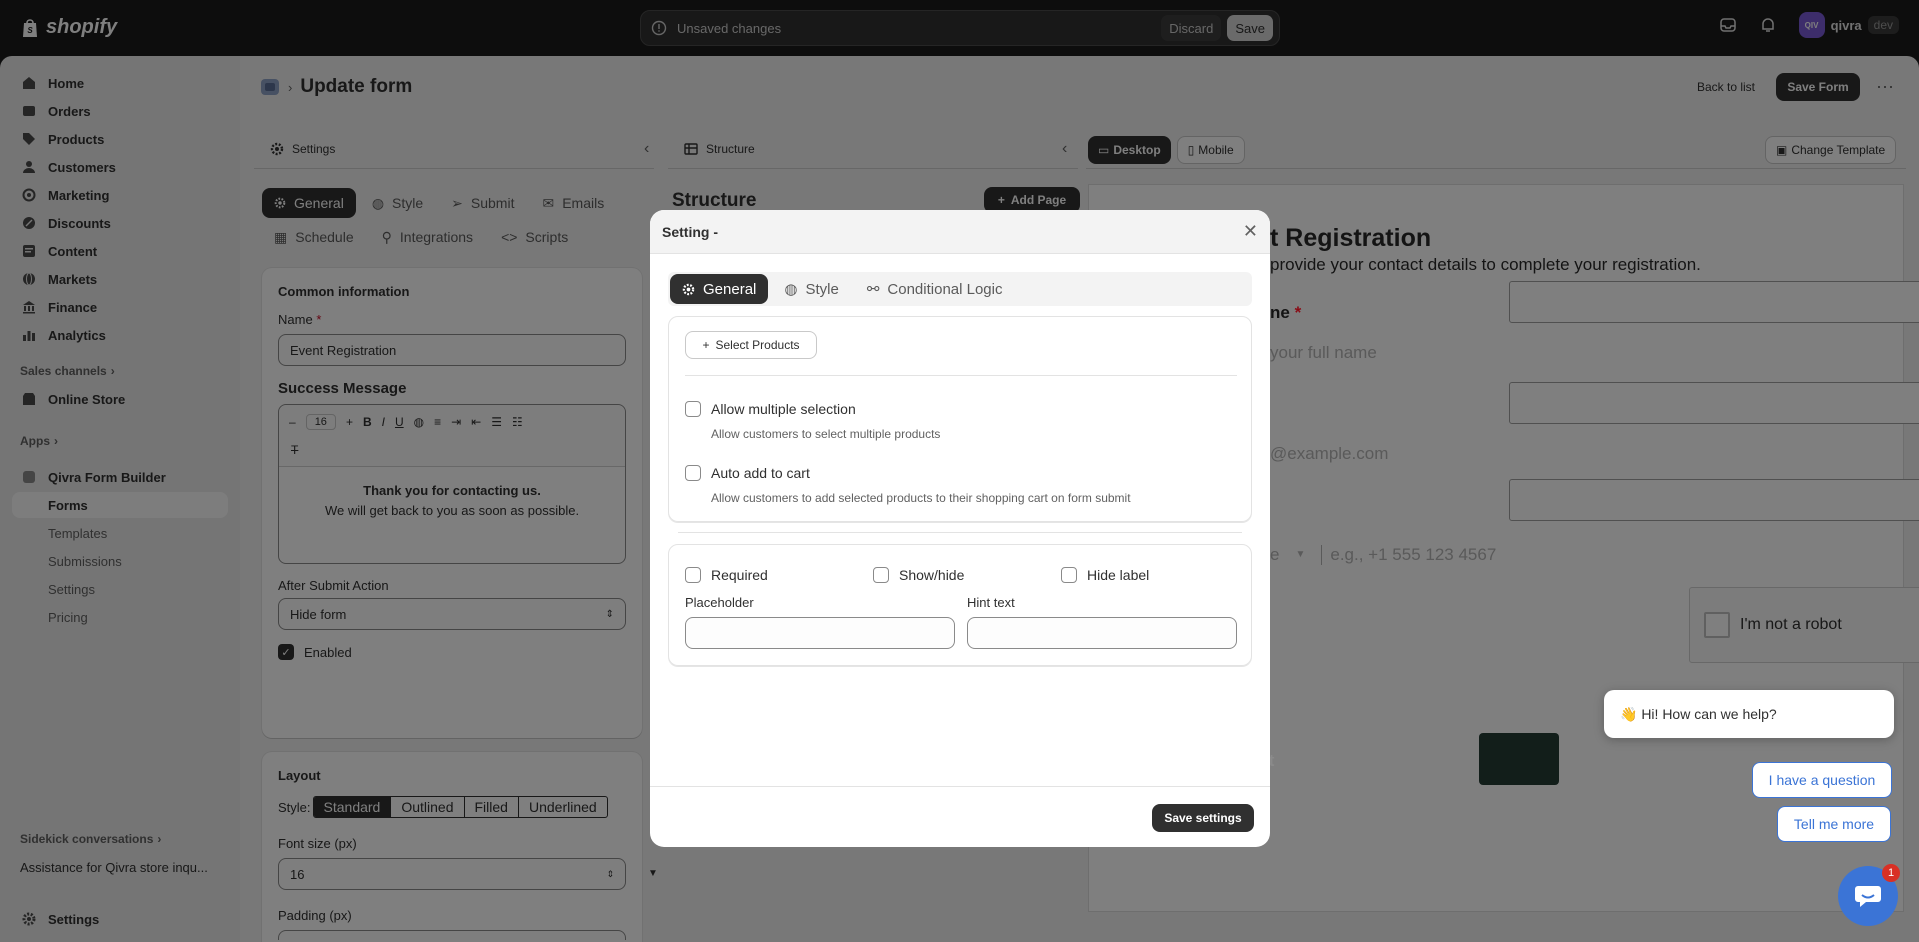 The image size is (1919, 942). I want to click on preview-phone-placeholder: e.g., +1 555 123 4567, so click(1408, 555).